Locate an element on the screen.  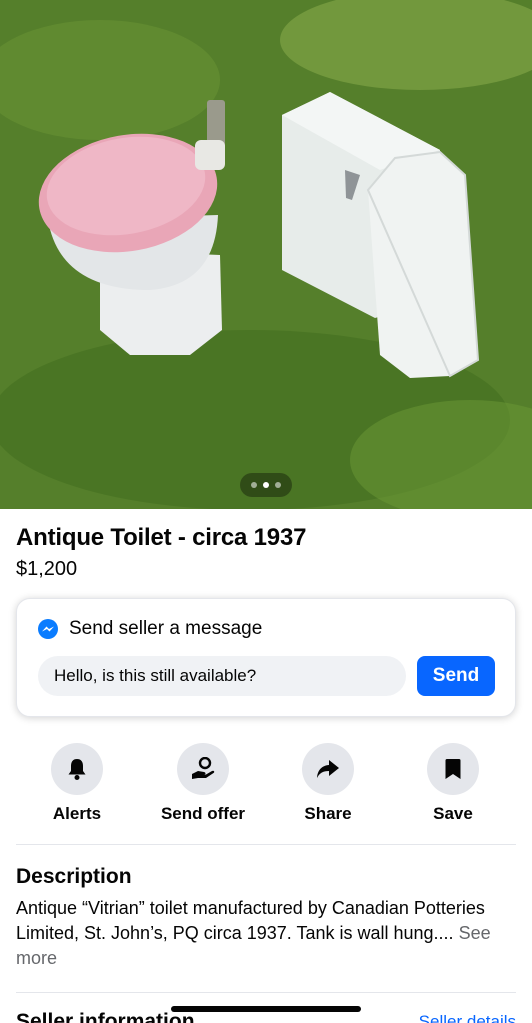
carousel-dot-active is located at coordinates (266, 485).